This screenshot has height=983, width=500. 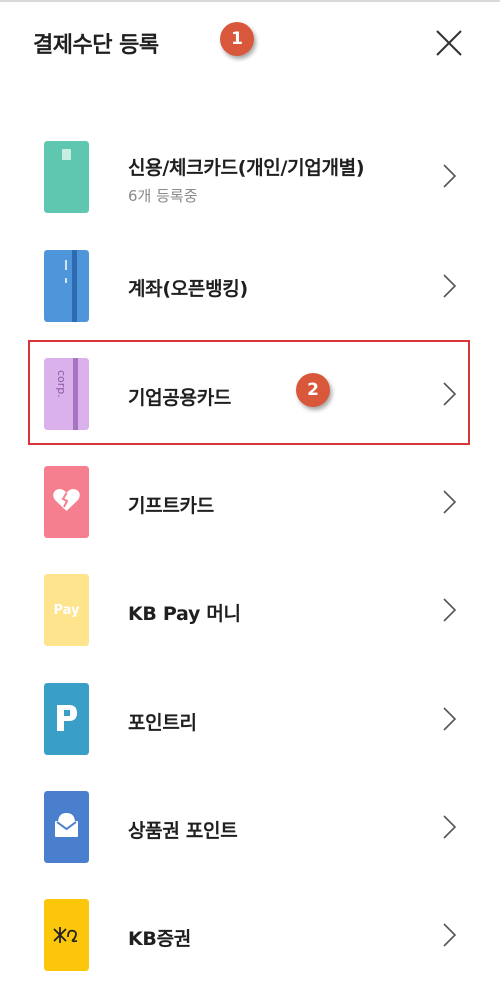 I want to click on method-label: KB Pay 머니, so click(x=184, y=614).